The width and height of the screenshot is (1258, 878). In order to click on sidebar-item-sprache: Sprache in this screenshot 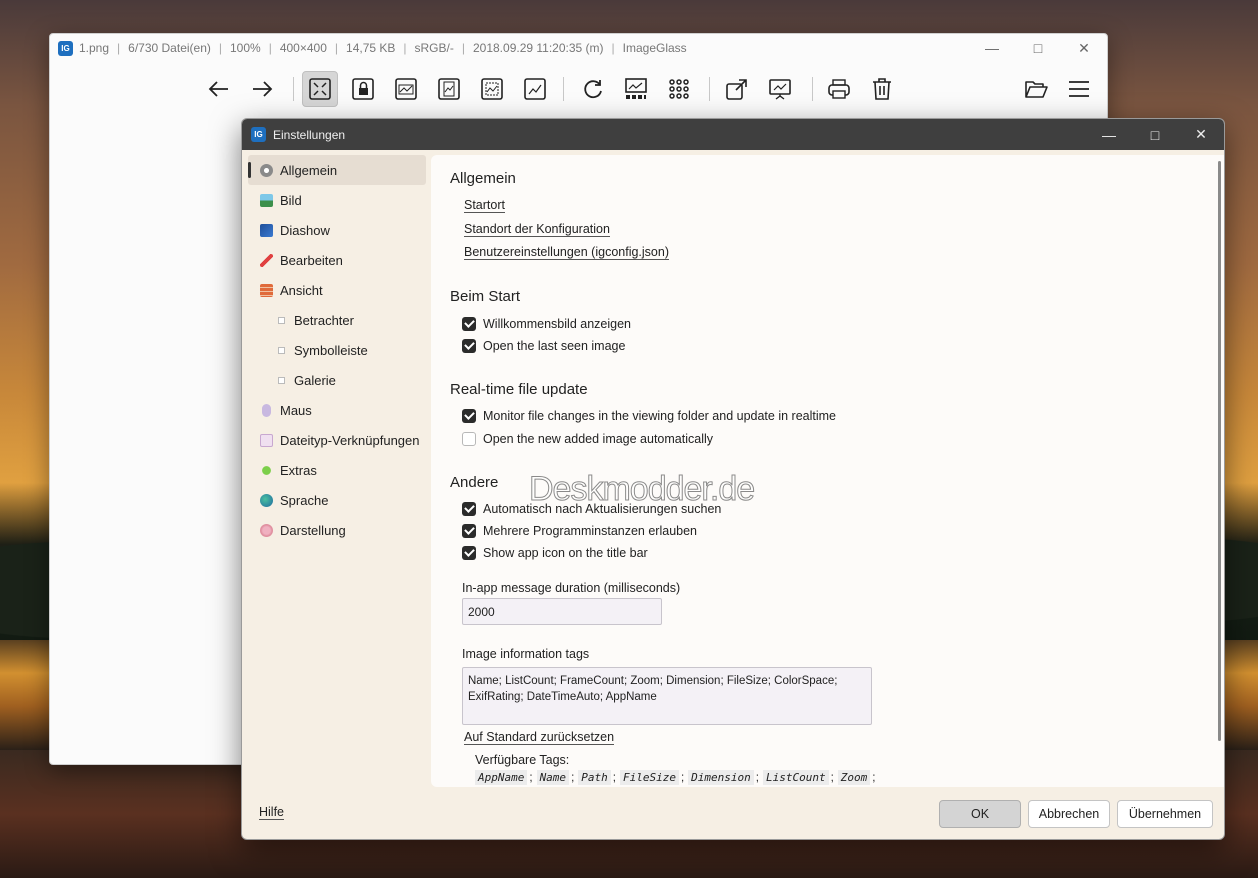, I will do `click(337, 500)`.